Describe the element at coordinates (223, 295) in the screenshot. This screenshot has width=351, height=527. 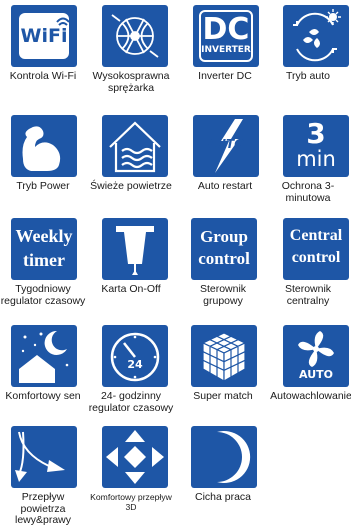
I see `feature-label: Sterownik grupowy` at that location.